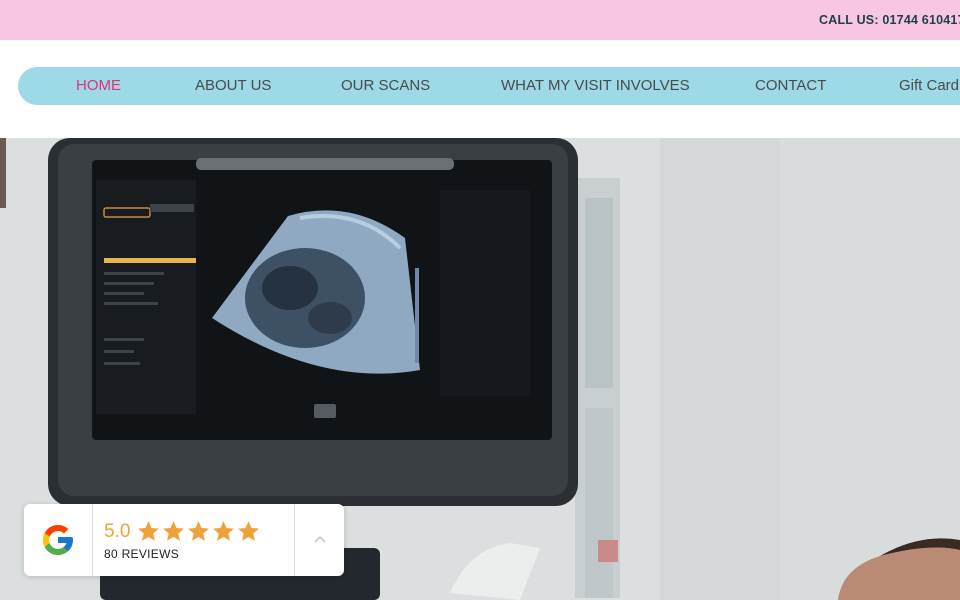 Image resolution: width=960 pixels, height=600 pixels. What do you see at coordinates (595, 86) in the screenshot?
I see `nav-item-what-my-visit-involves: WHAT MY VISIT INVOLVES` at bounding box center [595, 86].